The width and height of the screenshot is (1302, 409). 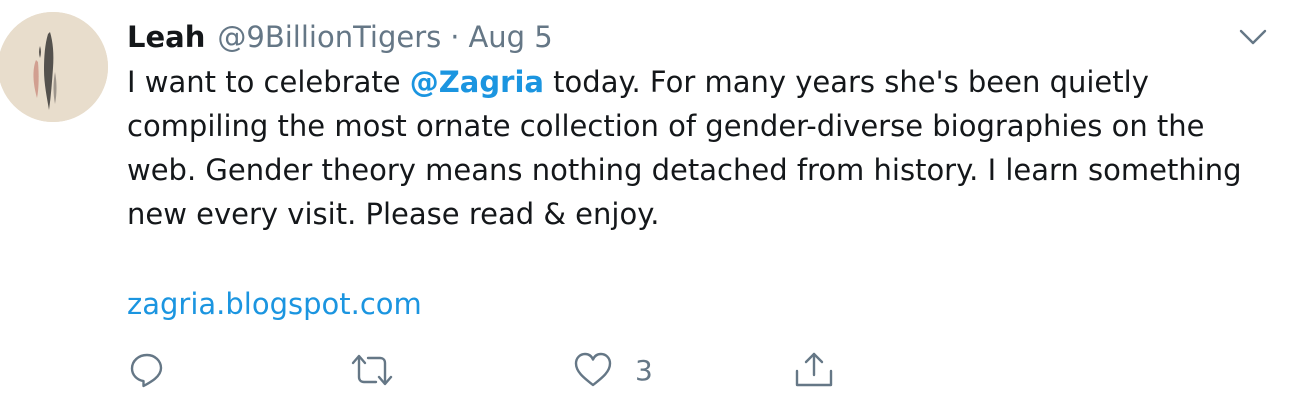 I want to click on retweet-button, so click(x=372, y=370).